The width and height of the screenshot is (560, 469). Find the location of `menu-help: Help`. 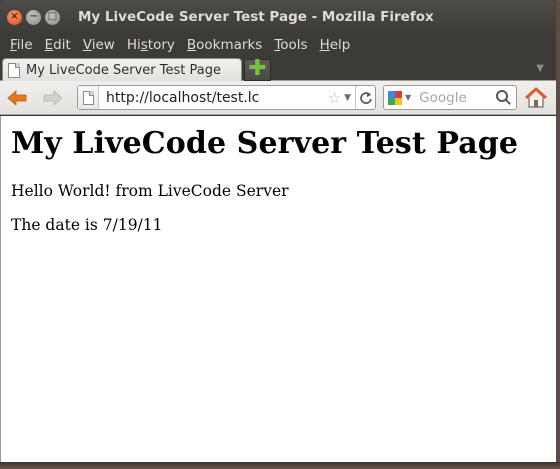

menu-help: Help is located at coordinates (335, 45).